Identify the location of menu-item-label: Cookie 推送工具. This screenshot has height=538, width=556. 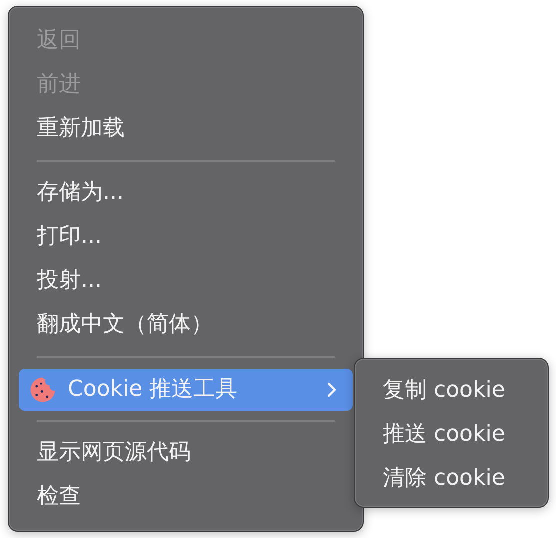
(153, 390).